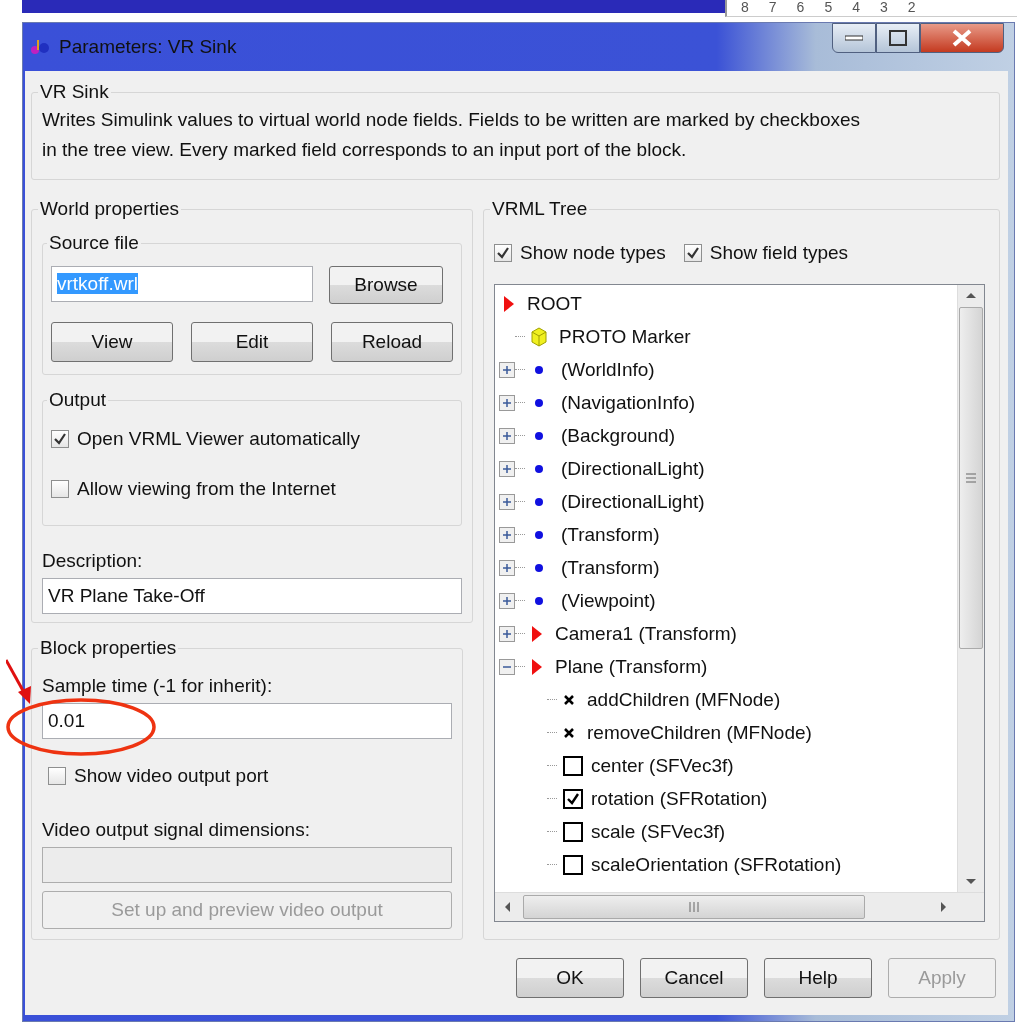 This screenshot has height=1026, width=1017. I want to click on checkbox-option: Allow viewing from the Internet, so click(252, 489).